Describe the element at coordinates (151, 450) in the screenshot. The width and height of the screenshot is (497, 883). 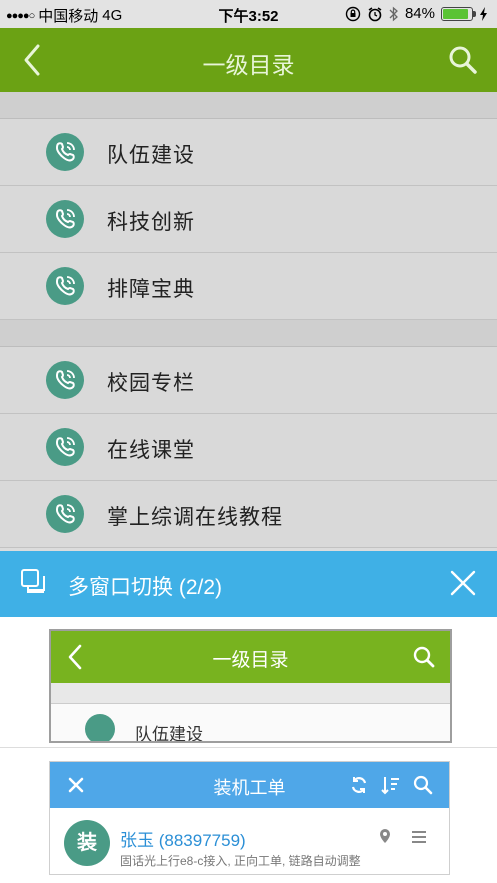
I see `list-item-label: 在线课堂` at that location.